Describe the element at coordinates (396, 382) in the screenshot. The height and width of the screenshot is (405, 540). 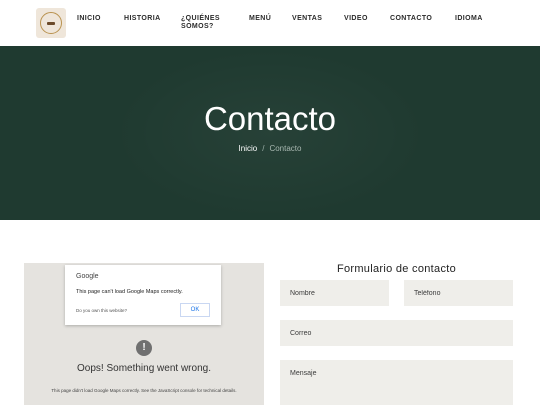
I see `message-field` at that location.